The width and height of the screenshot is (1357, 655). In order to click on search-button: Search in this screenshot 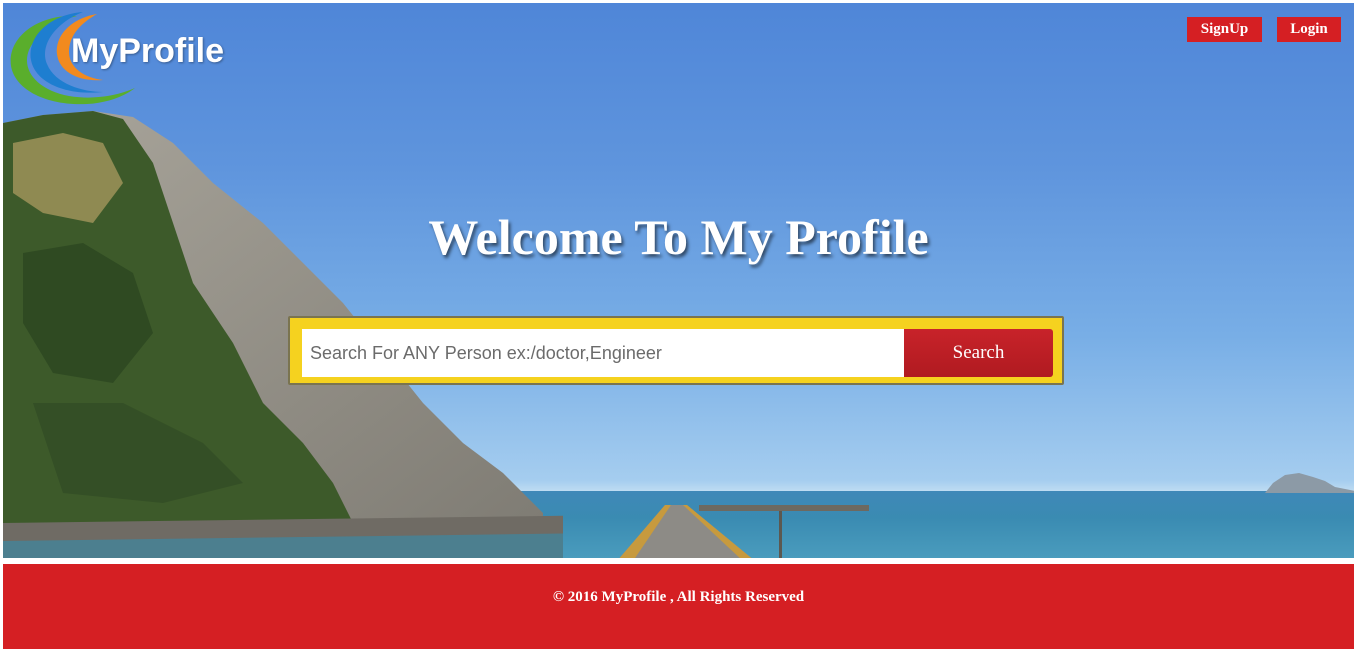, I will do `click(978, 353)`.